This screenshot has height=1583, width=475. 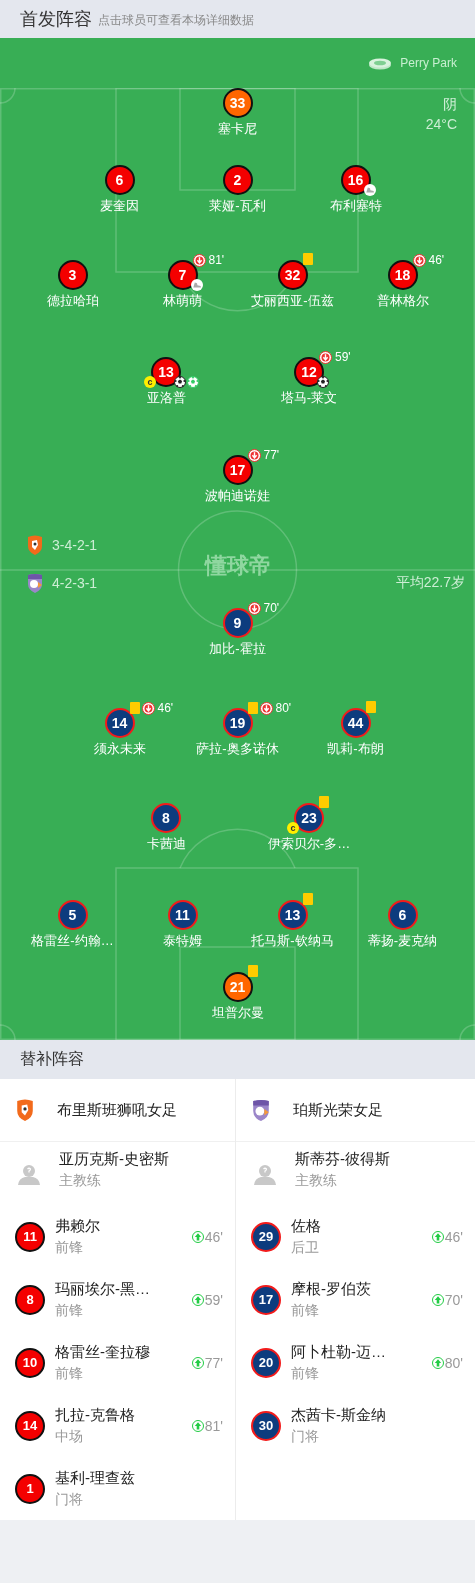 I want to click on player-name: 蒂扬-麦克纳, so click(x=402, y=941).